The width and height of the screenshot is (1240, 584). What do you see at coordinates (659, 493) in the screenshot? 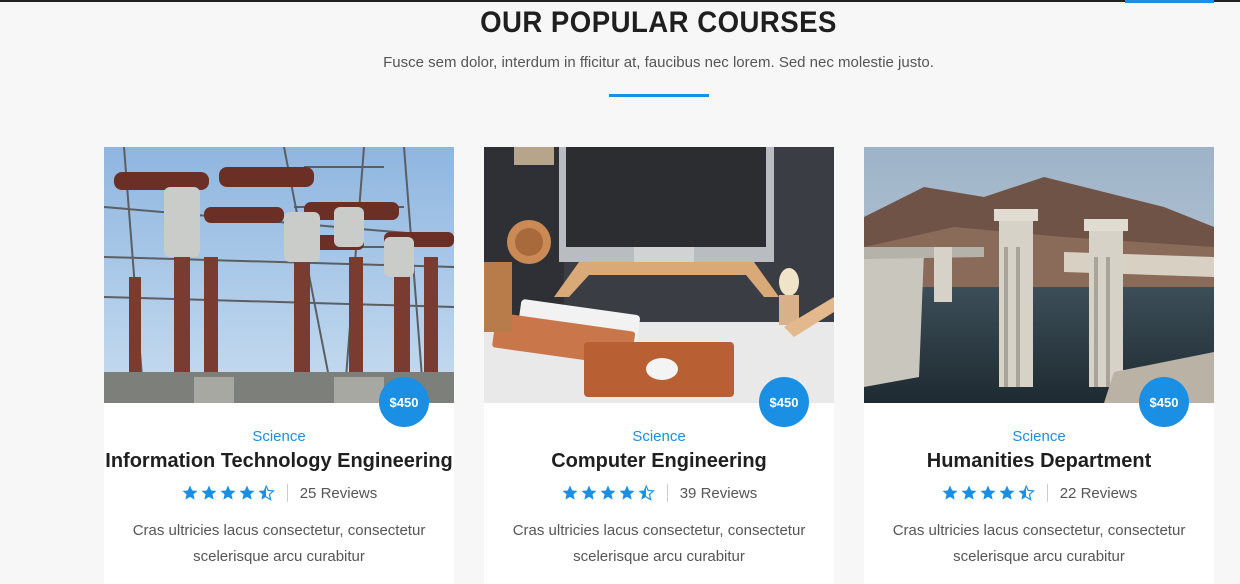
I see `course-rating: 39 Reviews` at bounding box center [659, 493].